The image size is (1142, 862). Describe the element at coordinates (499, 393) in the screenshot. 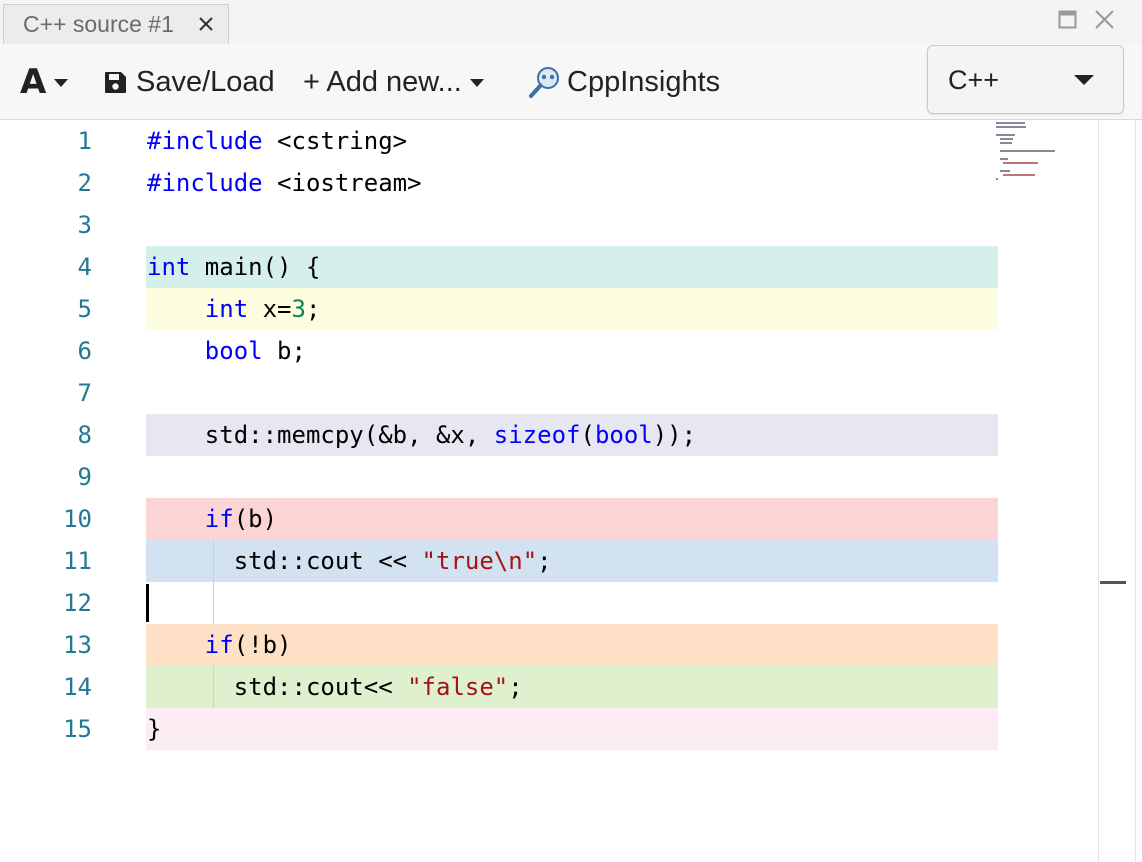

I see `code-line: 7` at that location.